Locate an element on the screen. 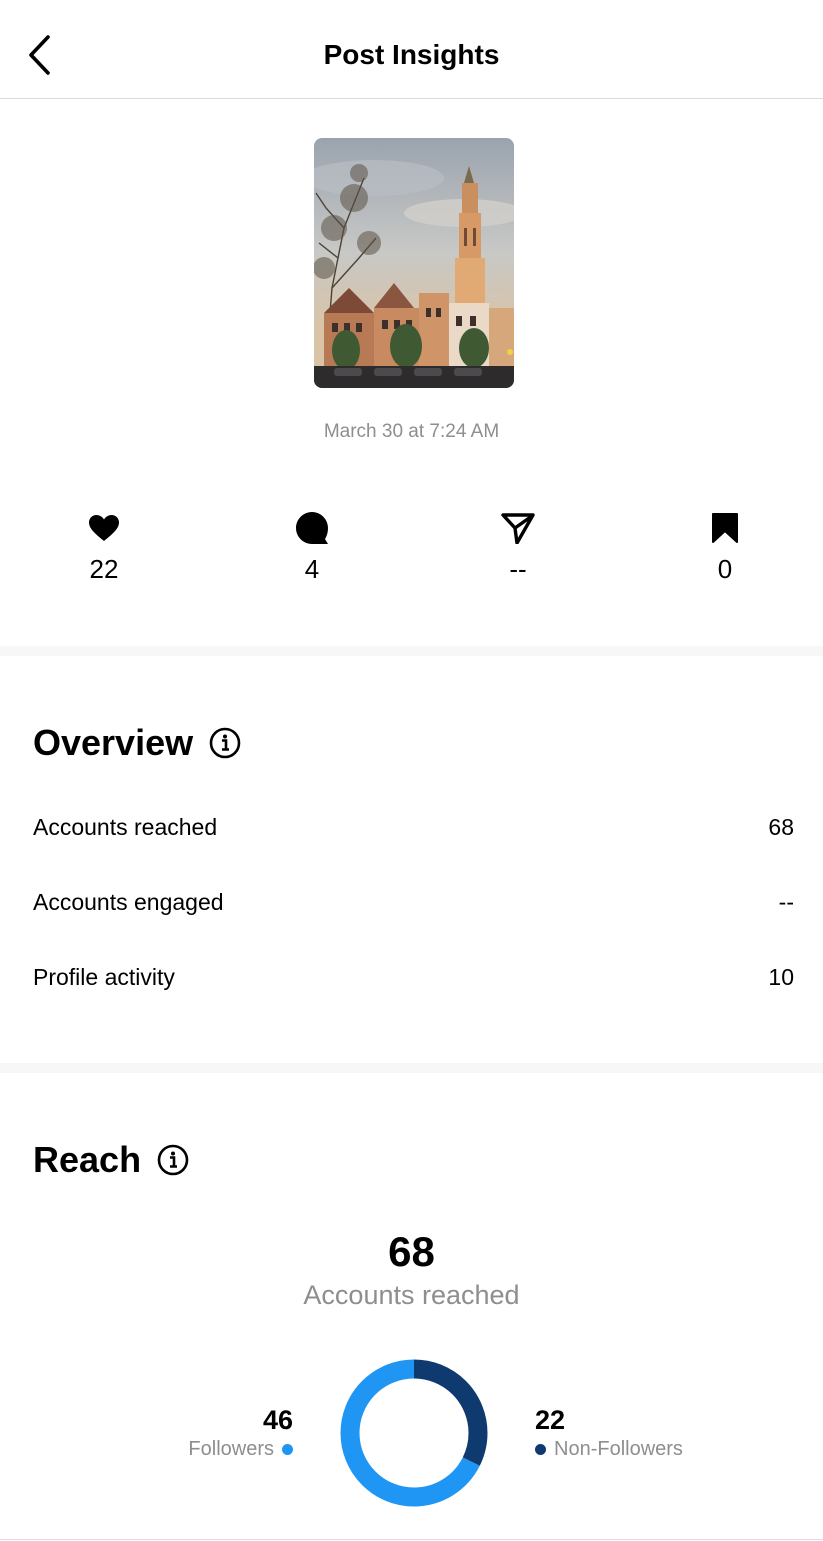 The width and height of the screenshot is (823, 1541). reach-heading: Reach is located at coordinates (111, 1160).